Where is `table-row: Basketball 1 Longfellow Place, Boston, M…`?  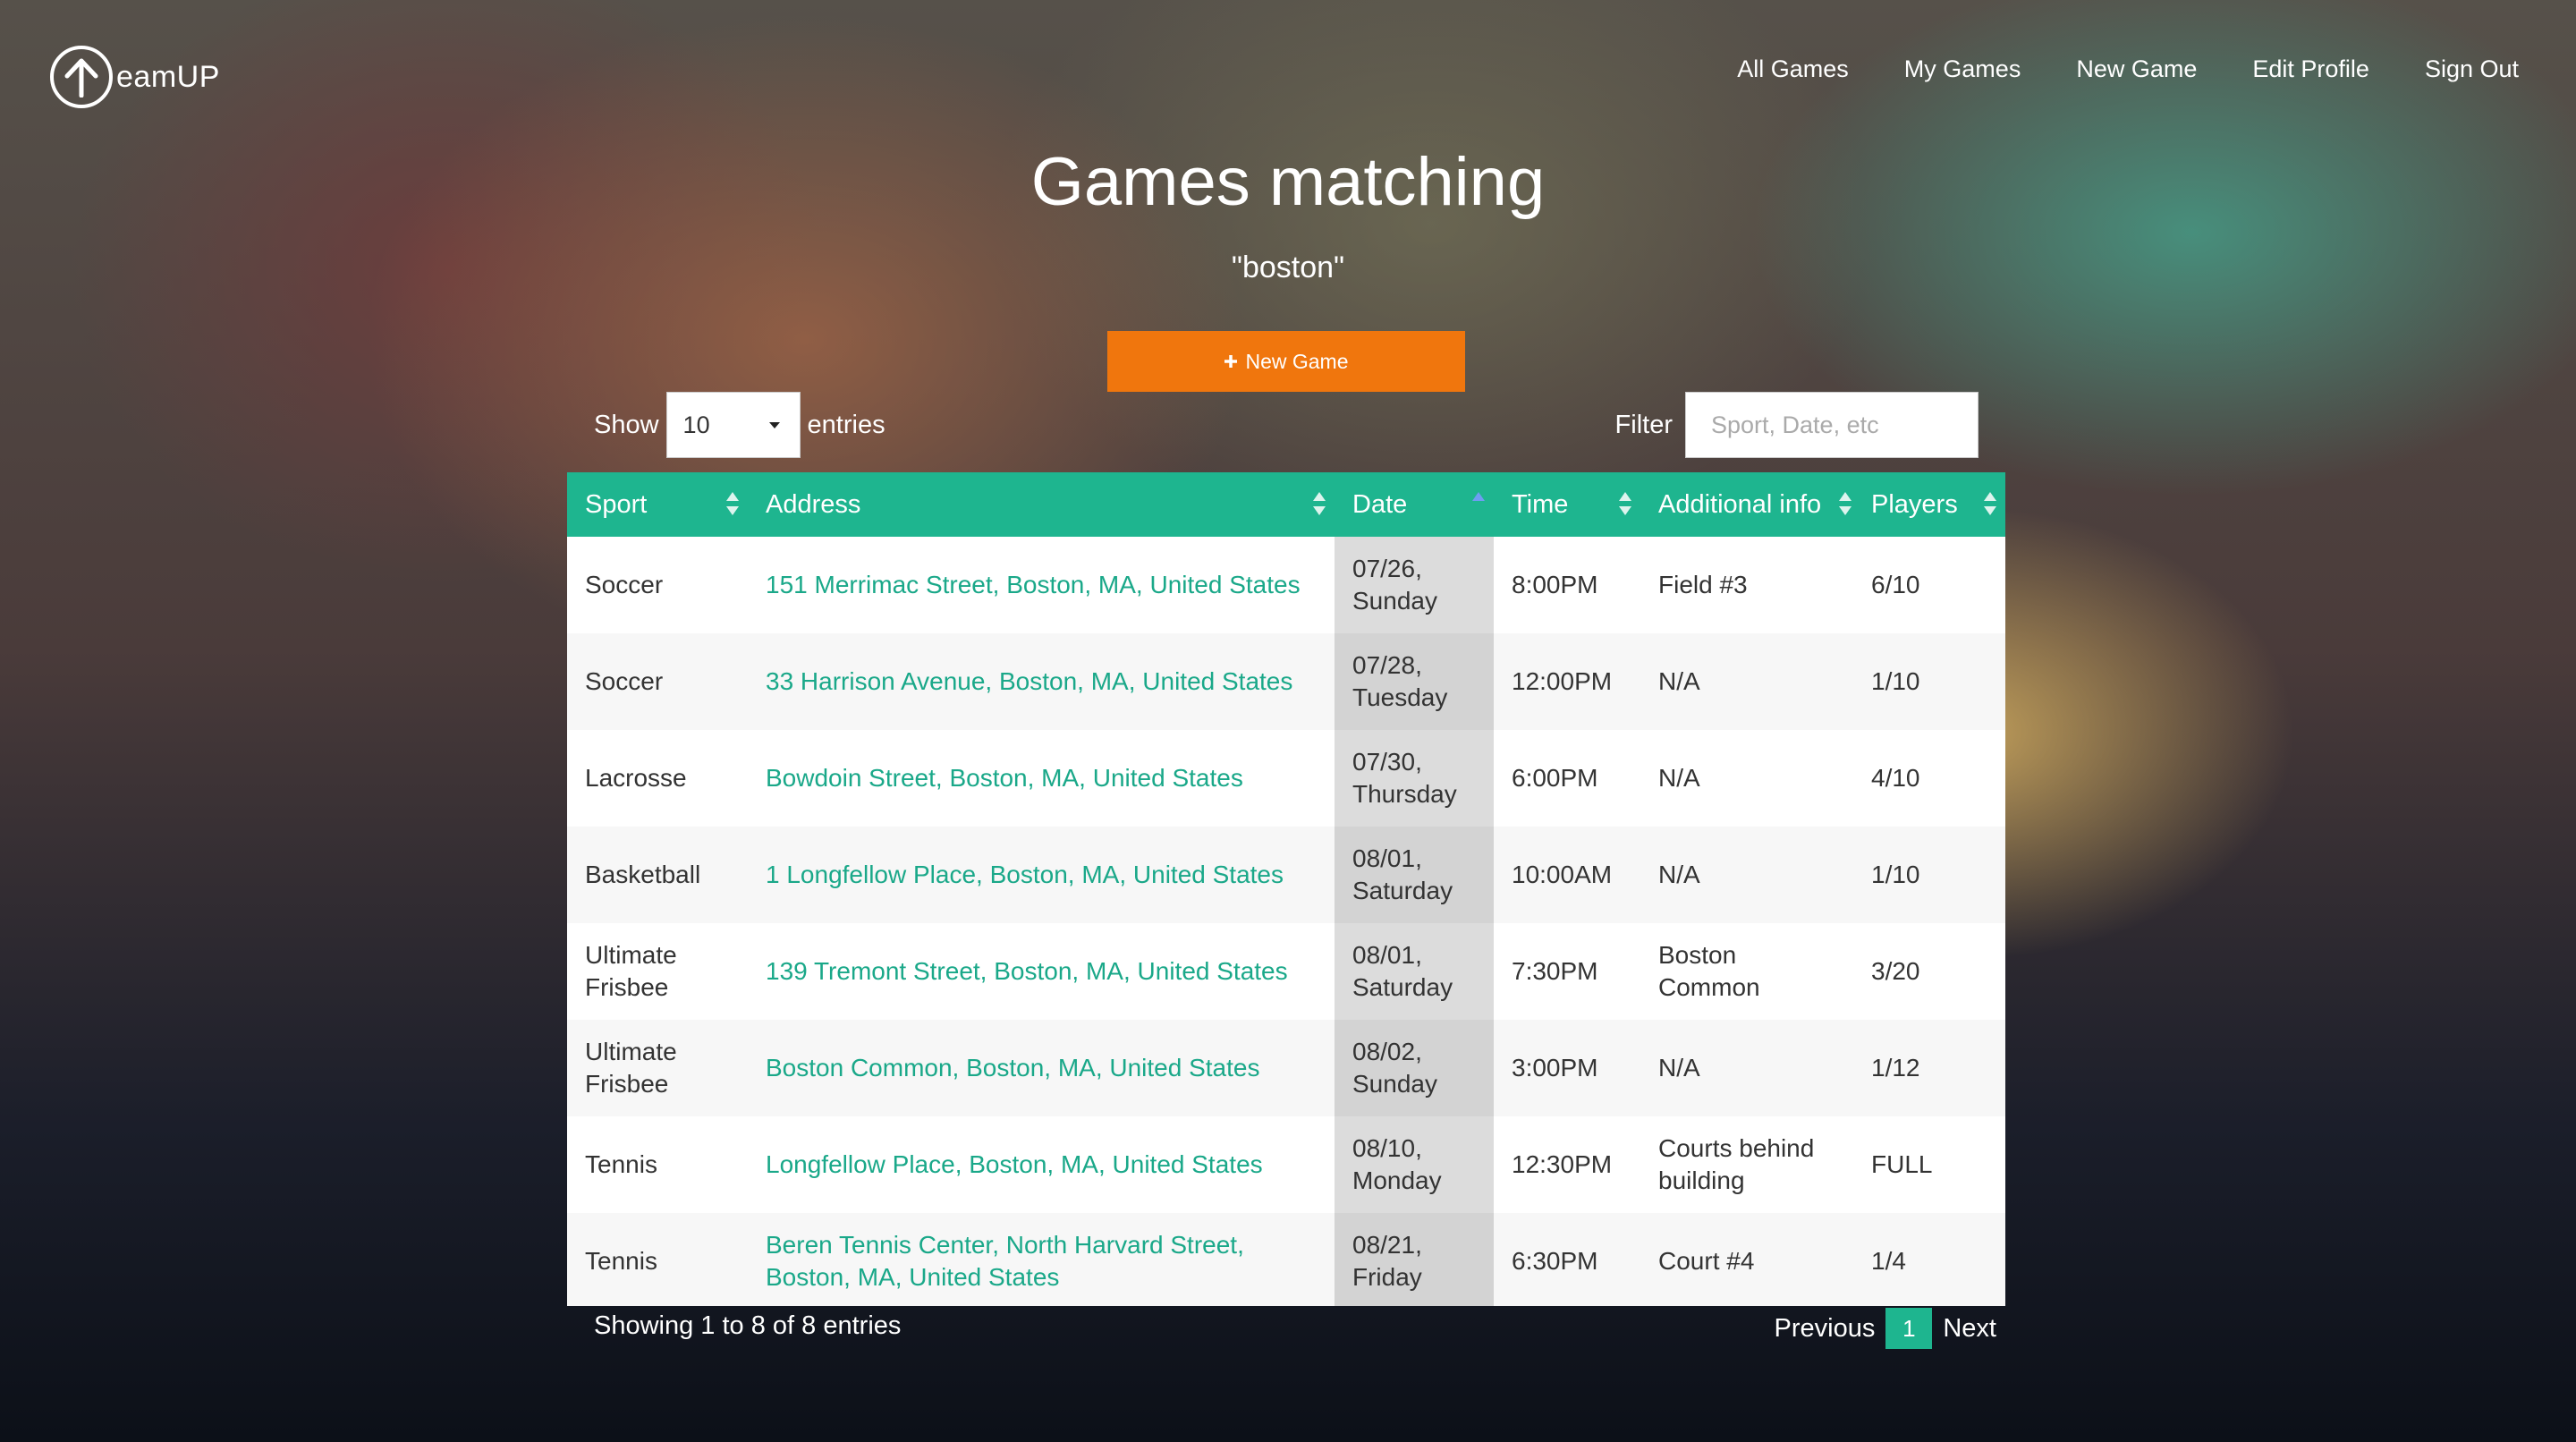 table-row: Basketball 1 Longfellow Place, Boston, M… is located at coordinates (1286, 875).